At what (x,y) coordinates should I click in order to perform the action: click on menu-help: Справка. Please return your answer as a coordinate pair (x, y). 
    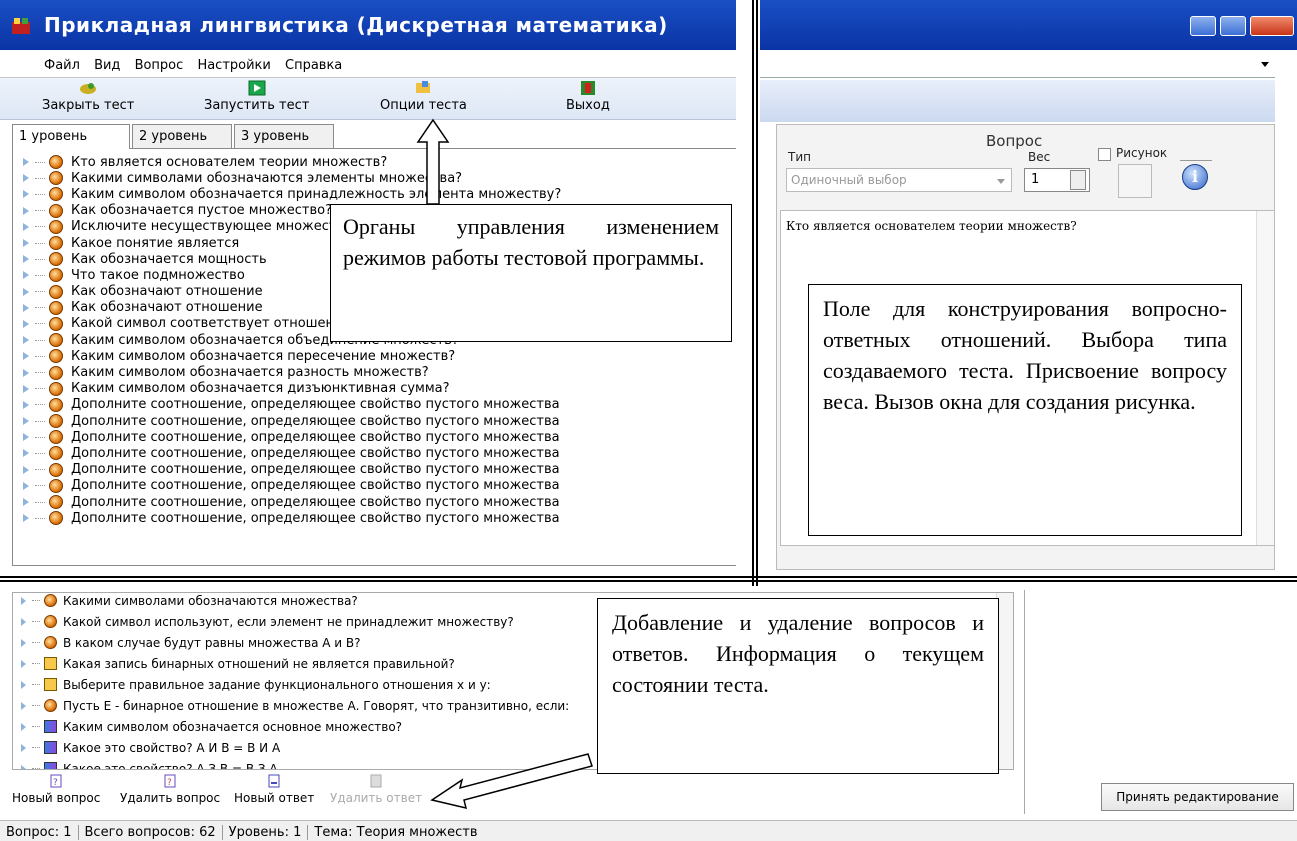
    Looking at the image, I should click on (313, 65).